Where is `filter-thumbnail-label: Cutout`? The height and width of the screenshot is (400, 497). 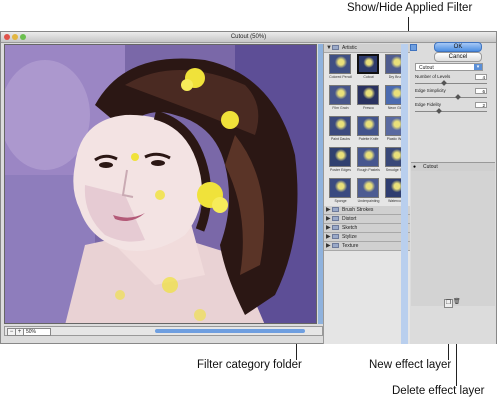 filter-thumbnail-label: Cutout is located at coordinates (368, 77).